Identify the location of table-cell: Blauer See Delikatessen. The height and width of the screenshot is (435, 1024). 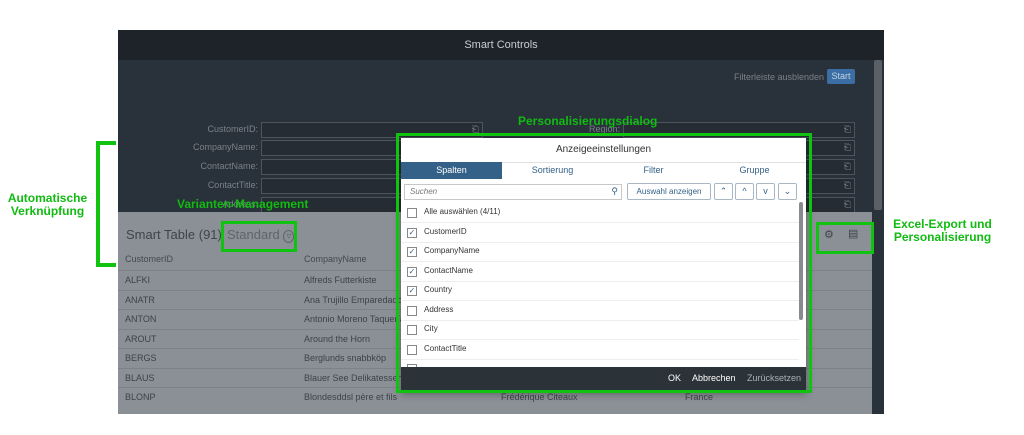
(353, 377).